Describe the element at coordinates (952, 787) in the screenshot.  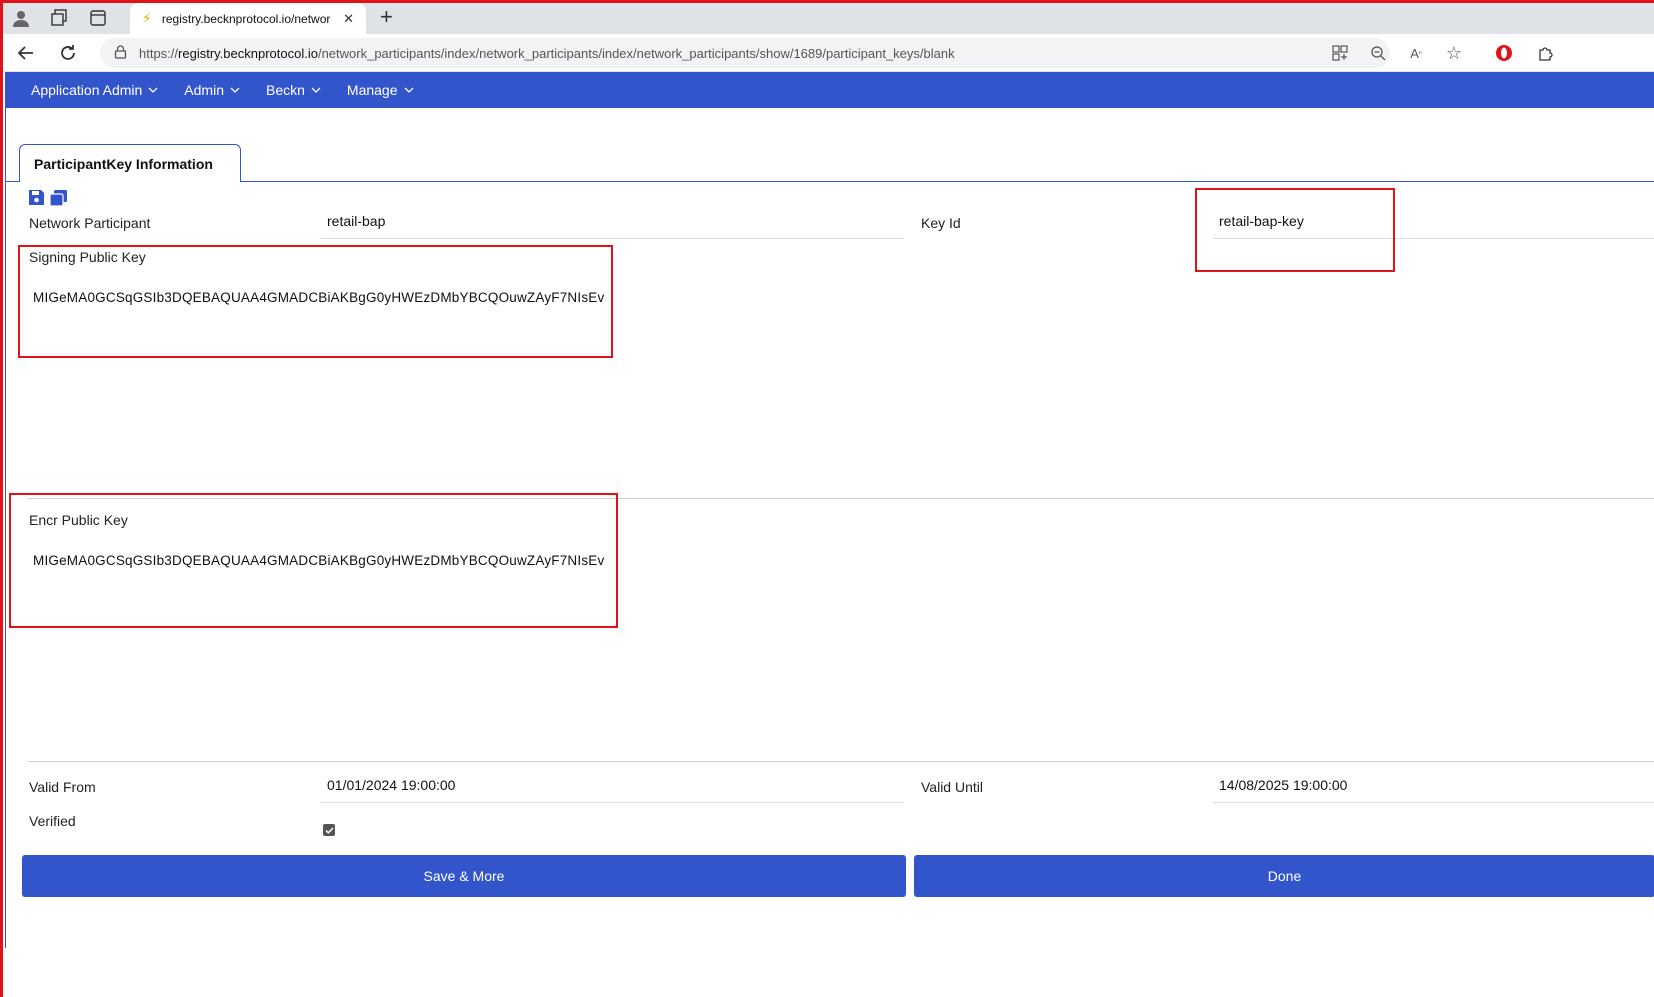
I see `valid-until-label: Valid Until` at that location.